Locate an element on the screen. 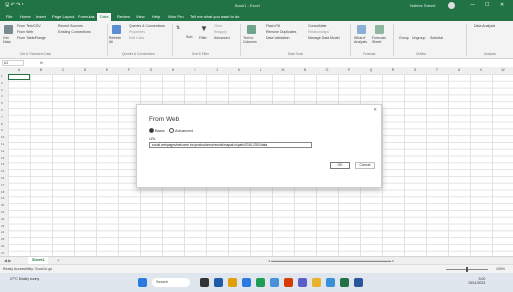  row-header: 4 is located at coordinates (2, 96).